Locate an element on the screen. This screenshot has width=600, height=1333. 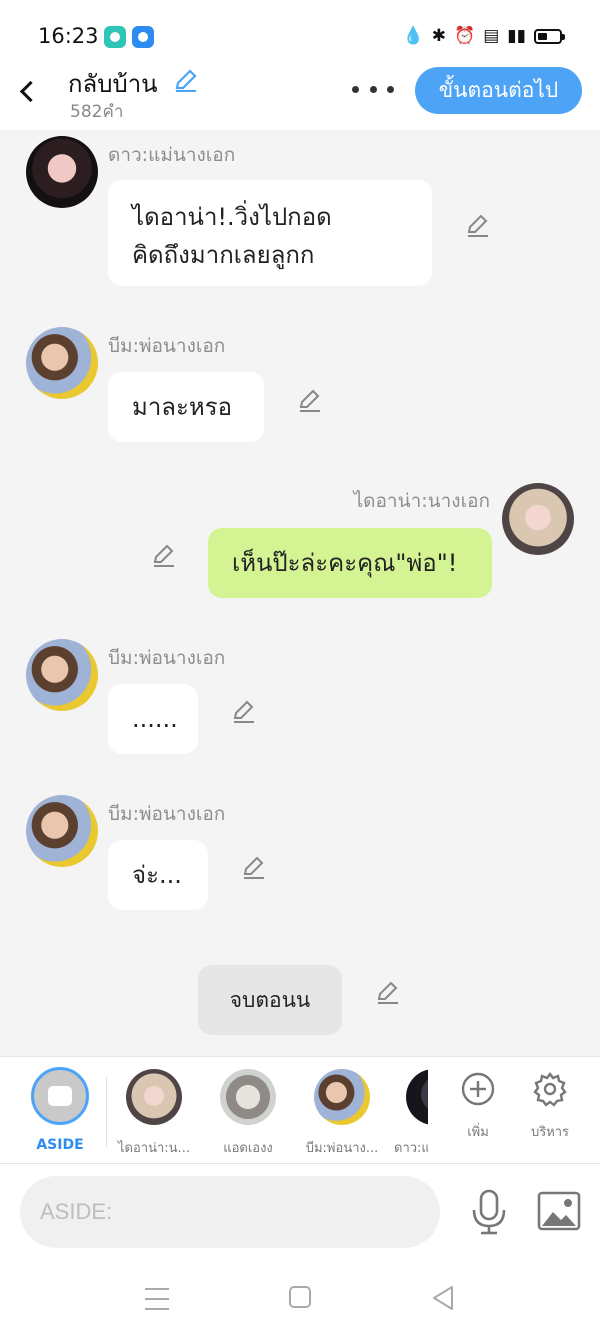
status-time: 16:23 is located at coordinates (68, 36).